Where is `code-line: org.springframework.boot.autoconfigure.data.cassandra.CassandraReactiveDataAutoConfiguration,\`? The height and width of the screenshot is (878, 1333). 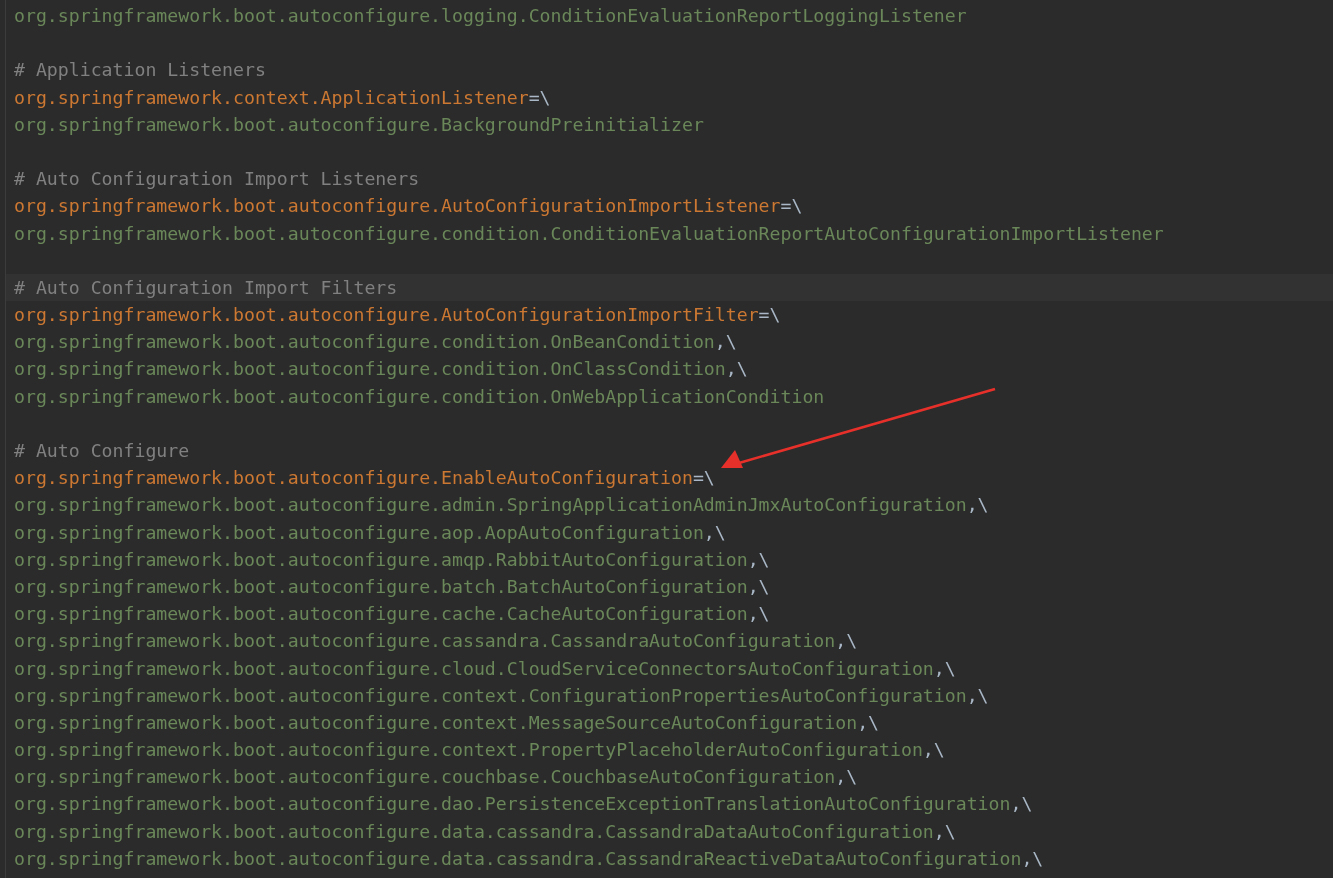
code-line: org.springframework.boot.autoconfigure.data.cassandra.CassandraReactiveDataAutoConfiguration,\ is located at coordinates (529, 858).